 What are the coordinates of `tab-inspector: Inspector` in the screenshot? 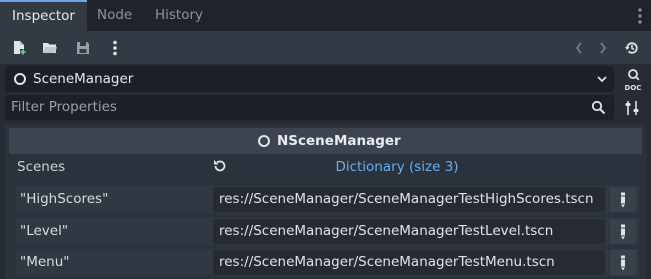 It's located at (43, 15).